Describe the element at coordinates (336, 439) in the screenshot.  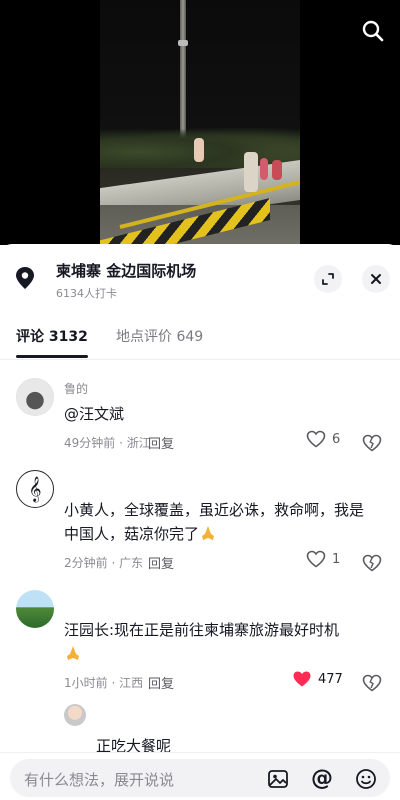
I see `like-count: 6` at that location.